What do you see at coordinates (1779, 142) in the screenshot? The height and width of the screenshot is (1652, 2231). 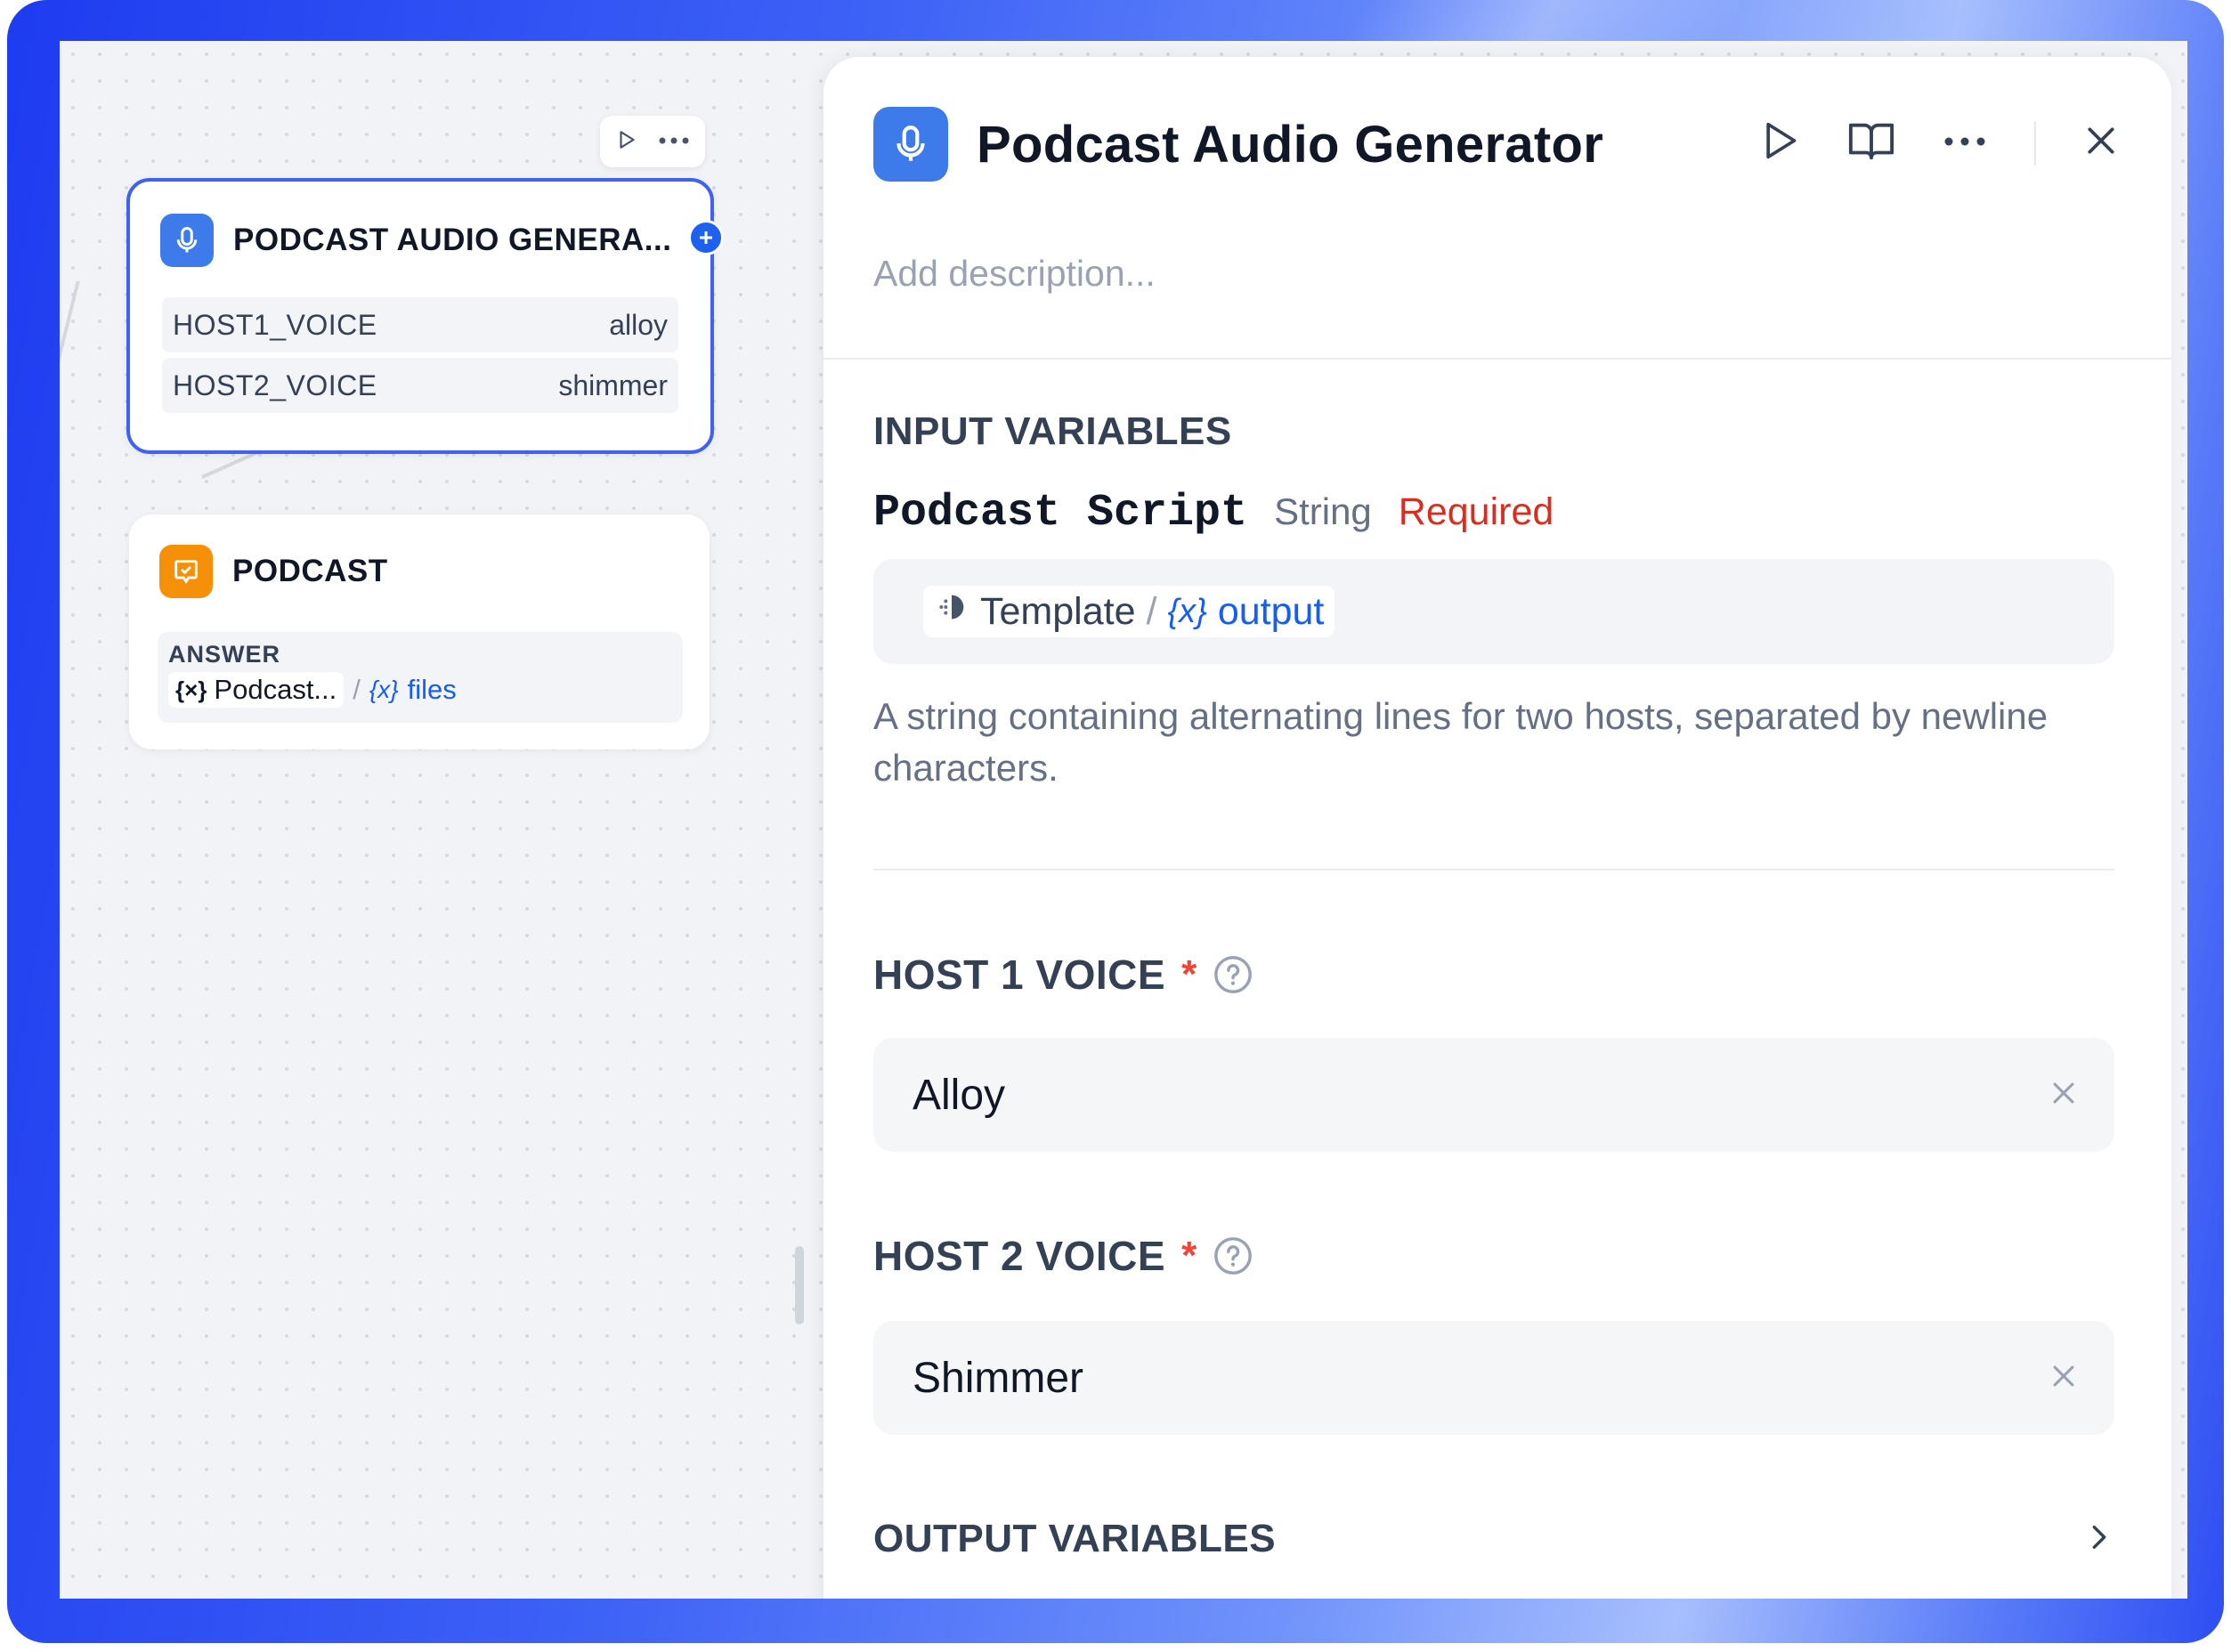 I see `run-icon` at bounding box center [1779, 142].